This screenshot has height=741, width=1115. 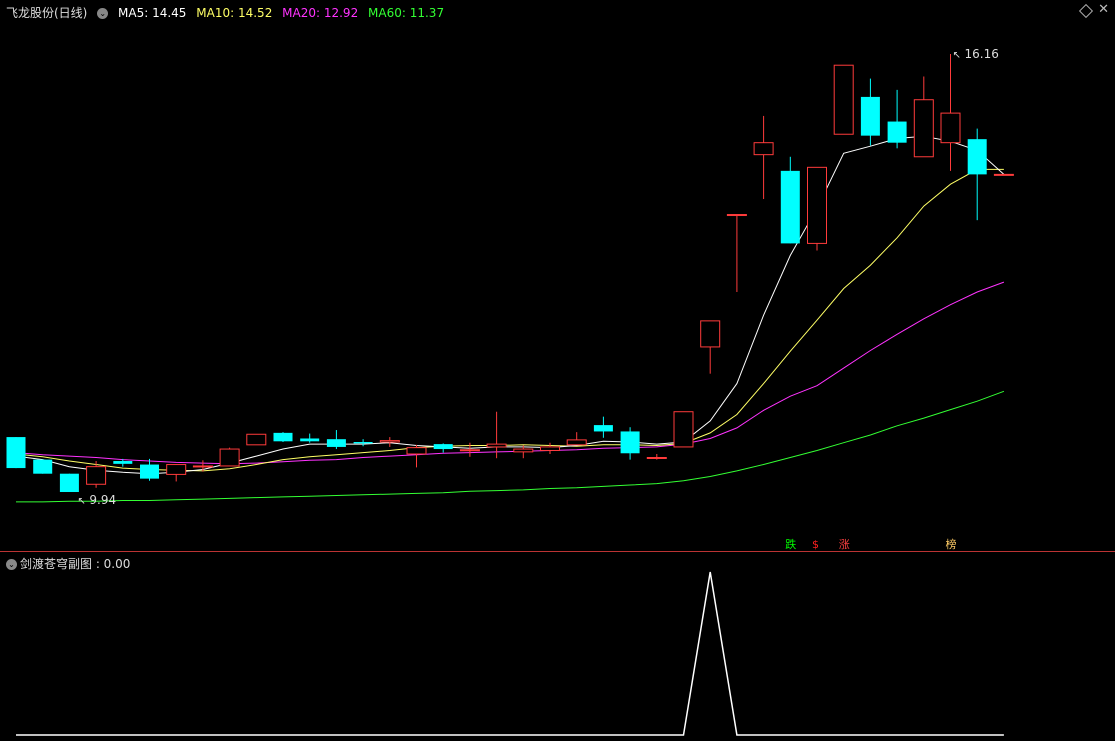 I want to click on signal-marker: $, so click(x=815, y=544).